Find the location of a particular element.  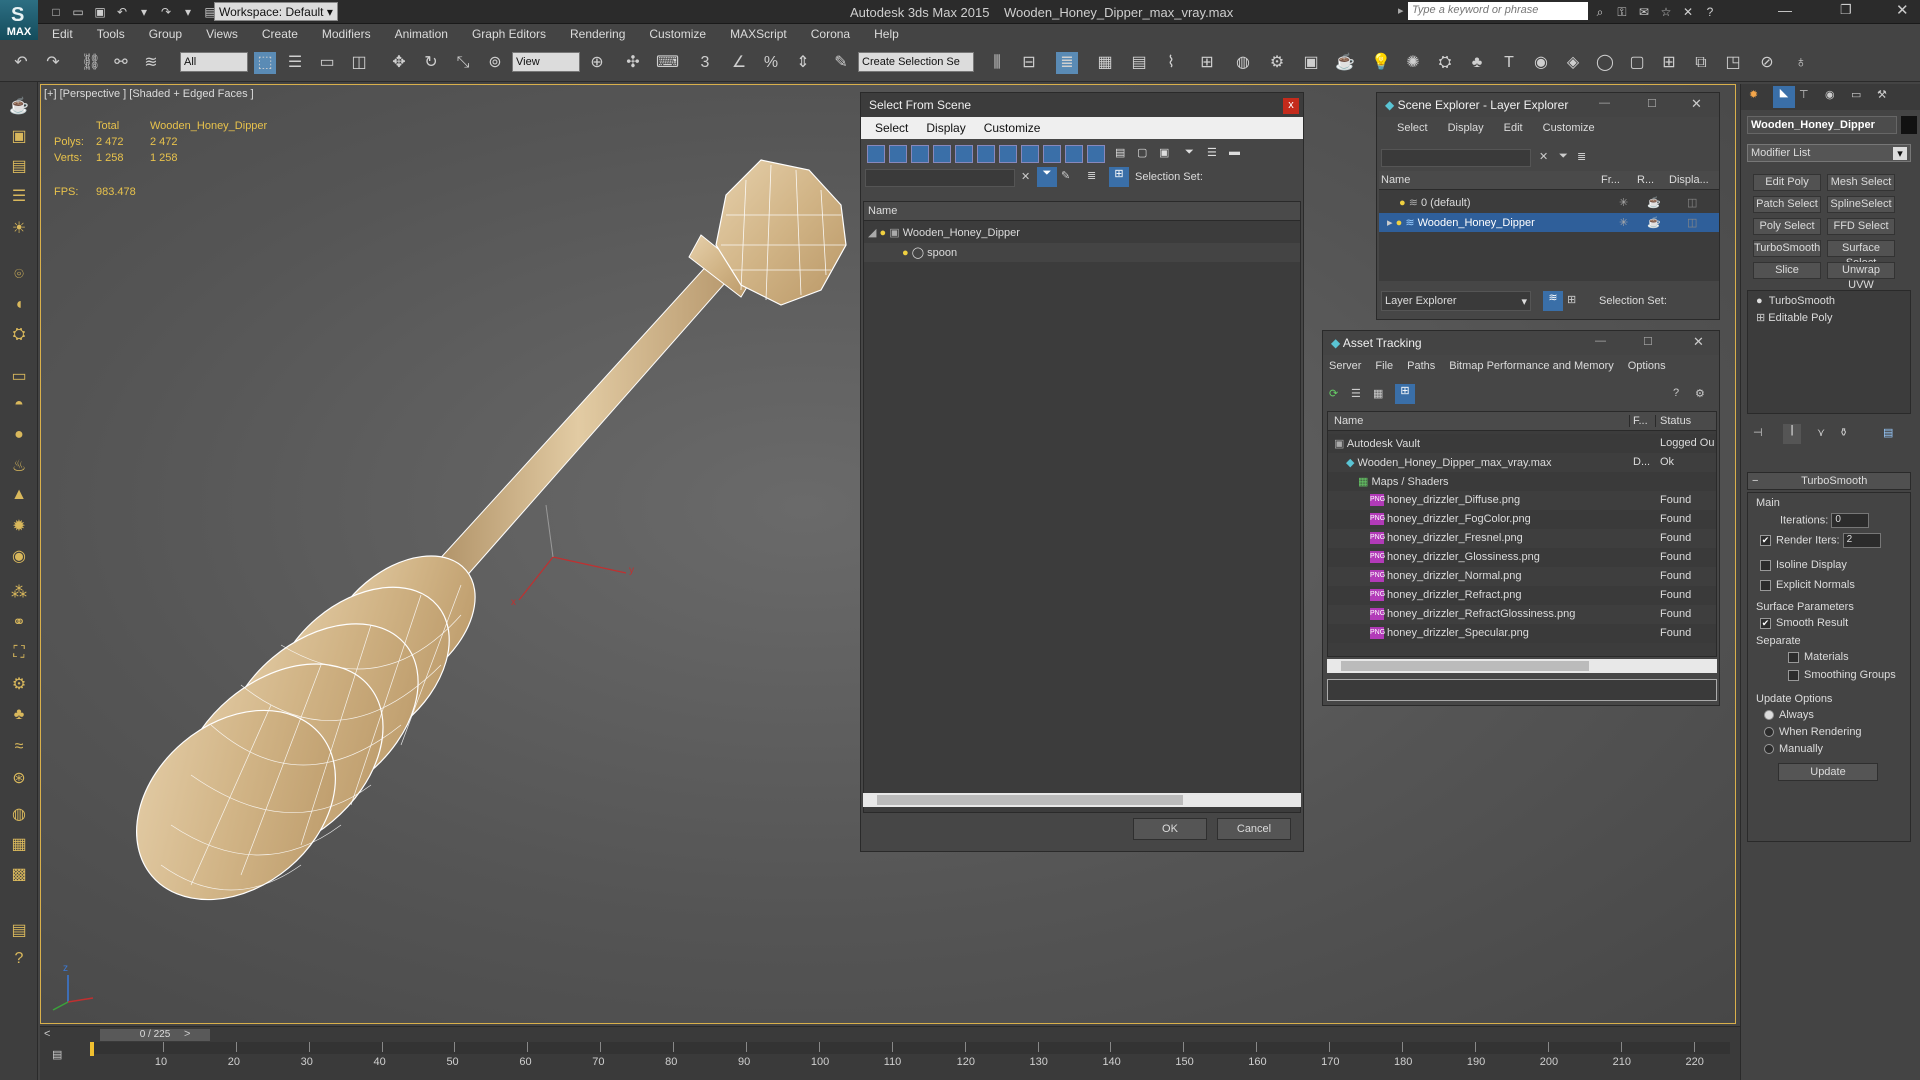

ball-icon: ◉ is located at coordinates (19, 557).